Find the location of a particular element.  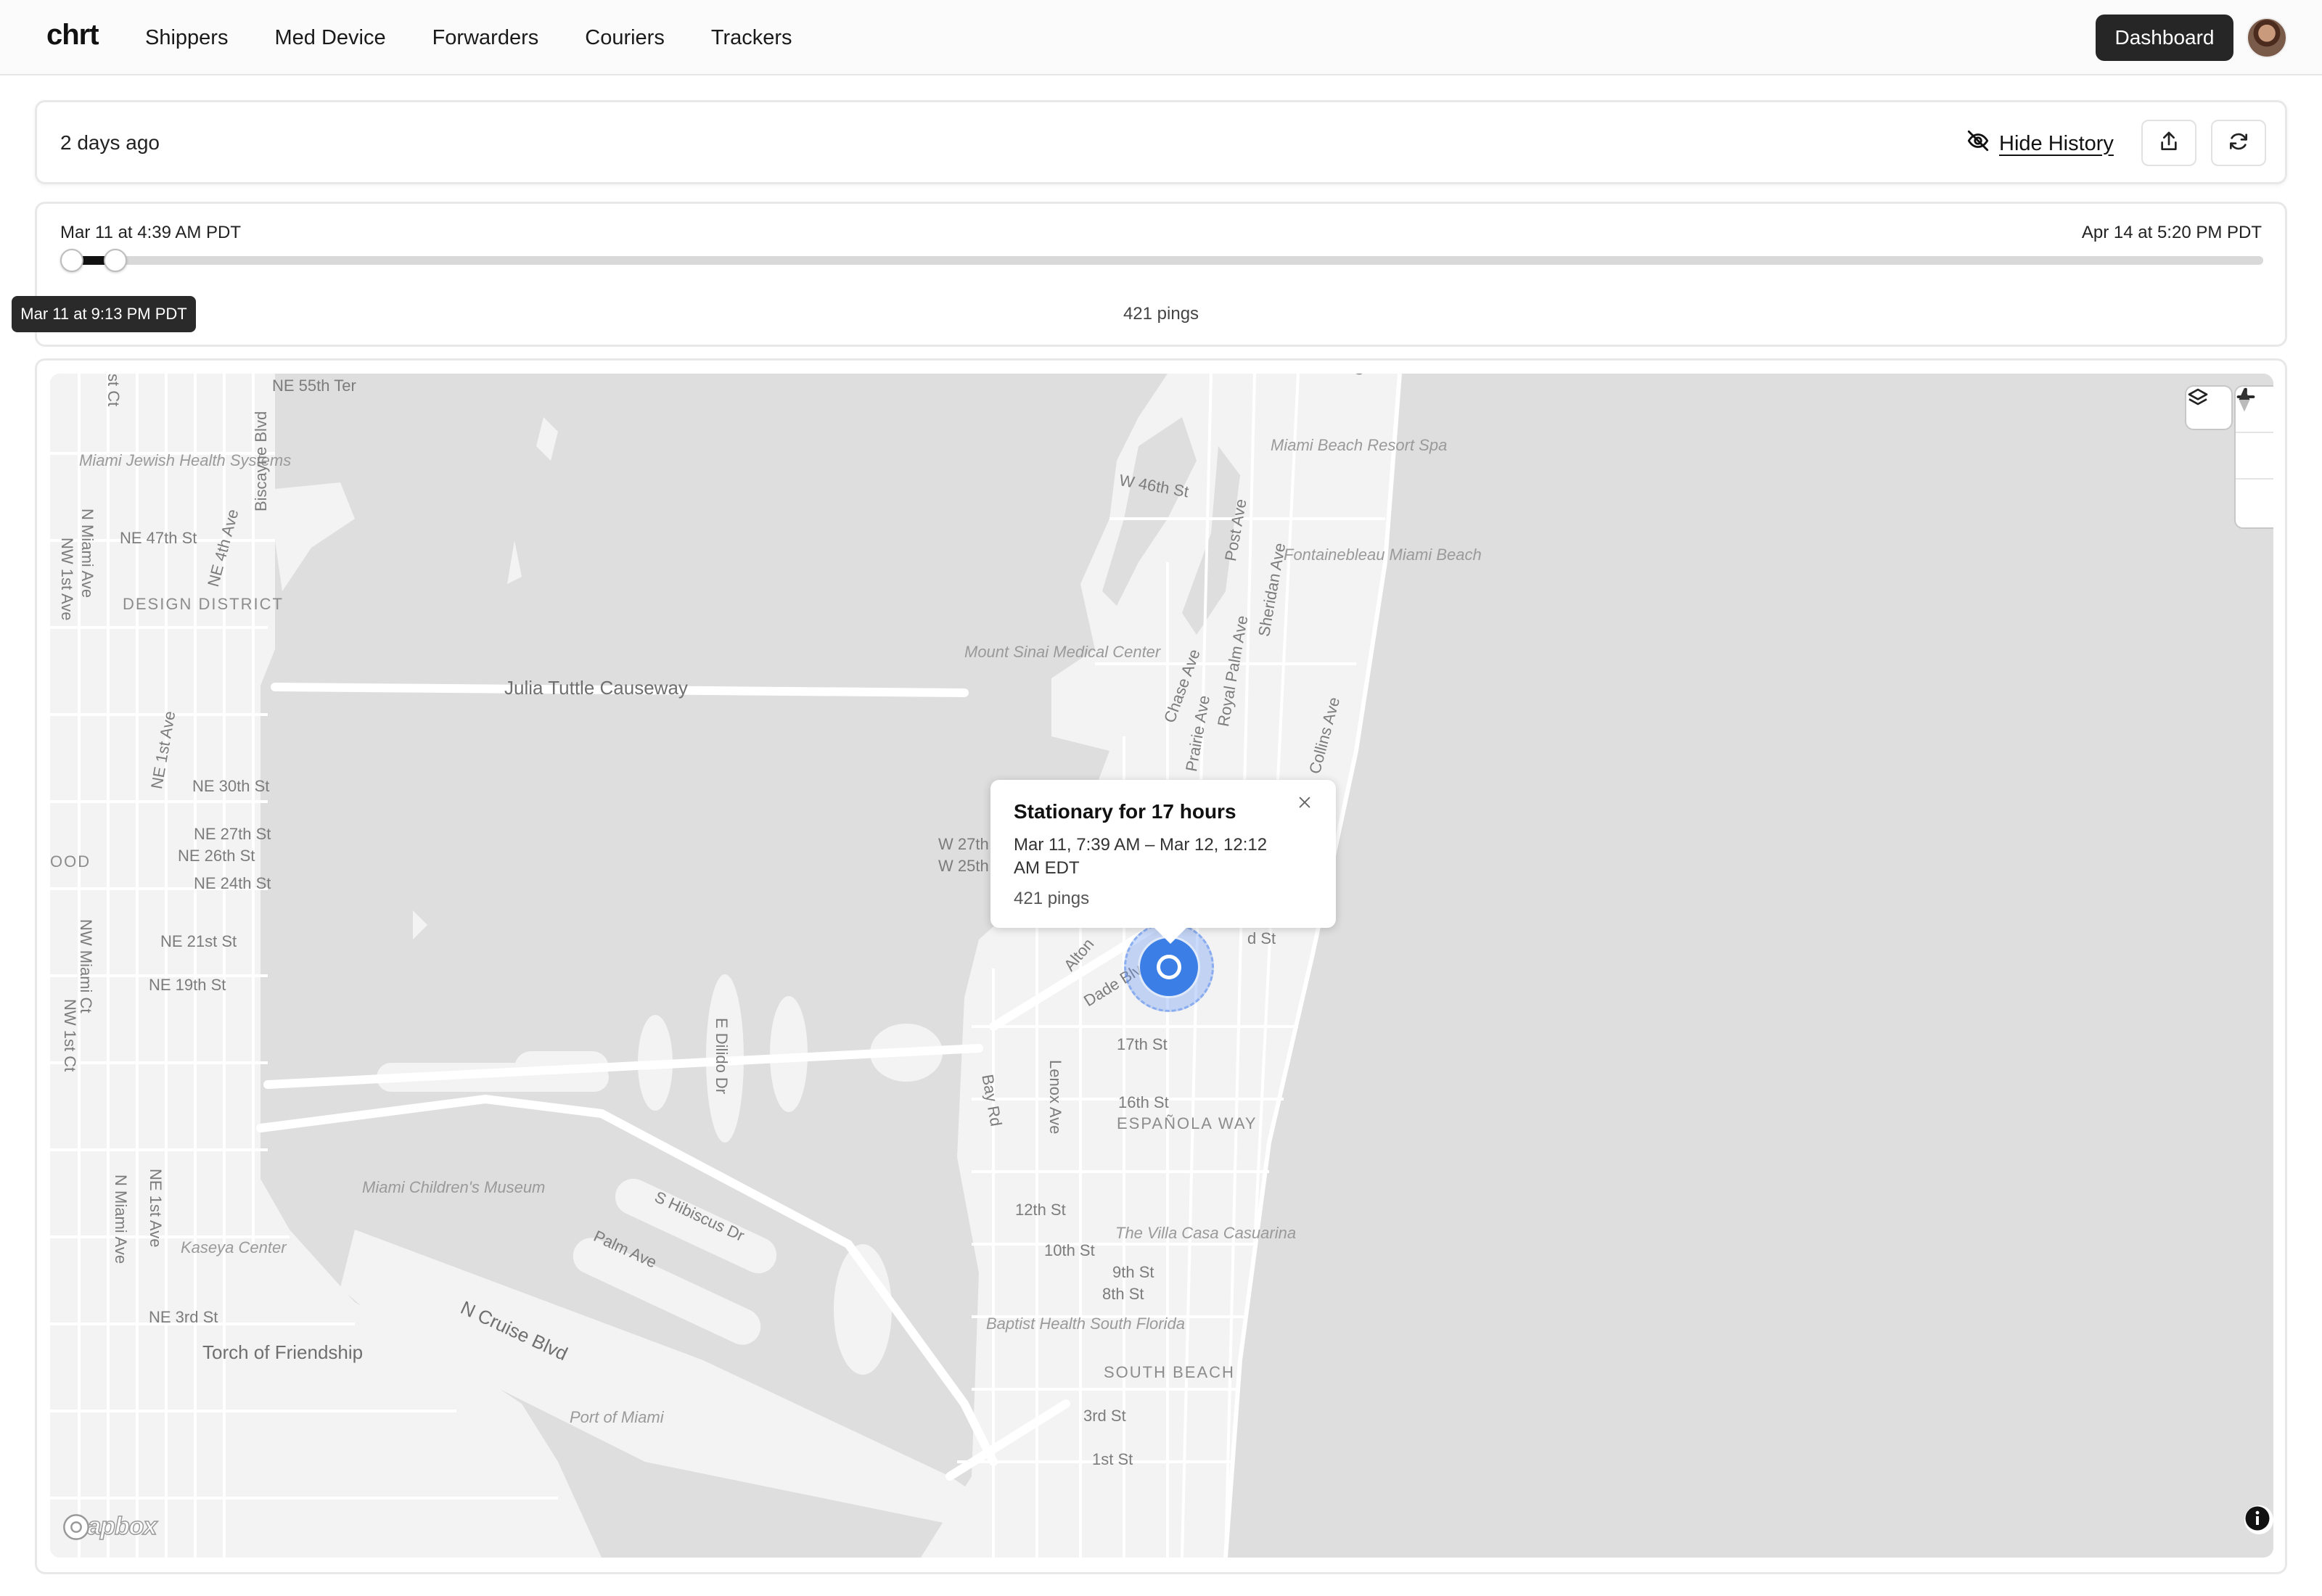

eye-off-icon is located at coordinates (1978, 143).